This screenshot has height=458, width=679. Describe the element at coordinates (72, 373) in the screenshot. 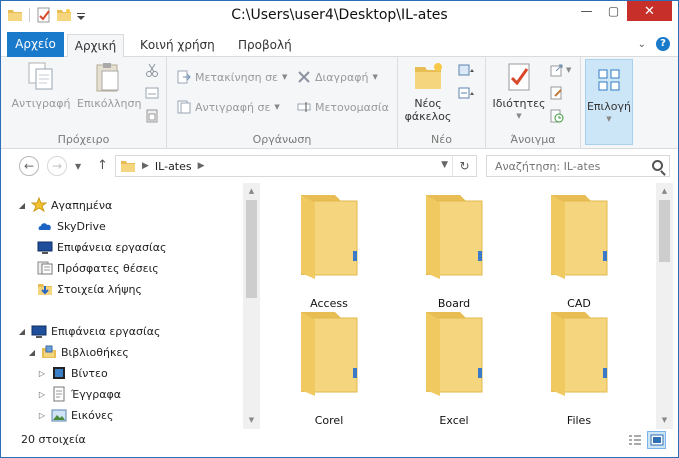

I see `nav-videos: ▷ Βίντεο` at that location.